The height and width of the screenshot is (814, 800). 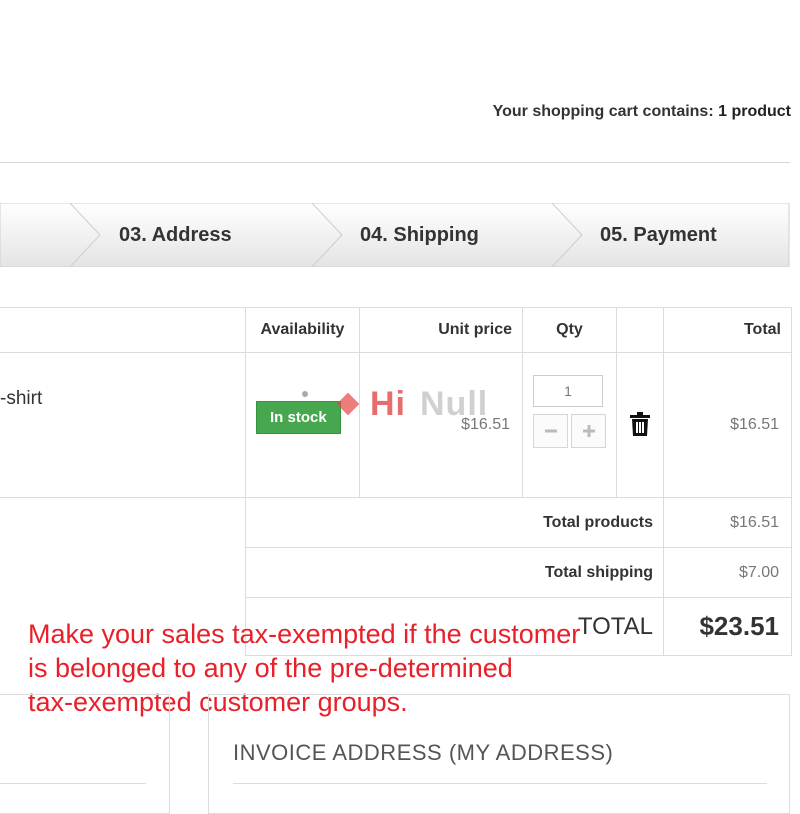 What do you see at coordinates (727, 522) in the screenshot?
I see `total-products-value: $16.51` at bounding box center [727, 522].